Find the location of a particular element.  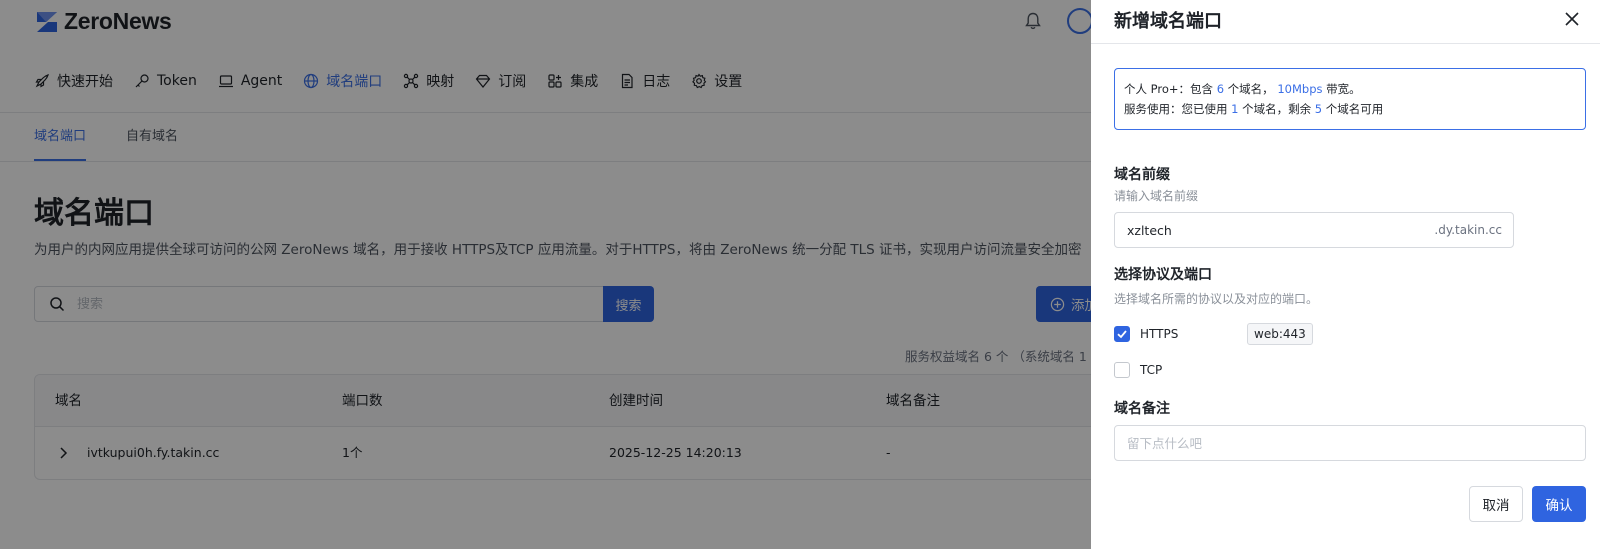

confirm-button: 确认 is located at coordinates (1559, 504).